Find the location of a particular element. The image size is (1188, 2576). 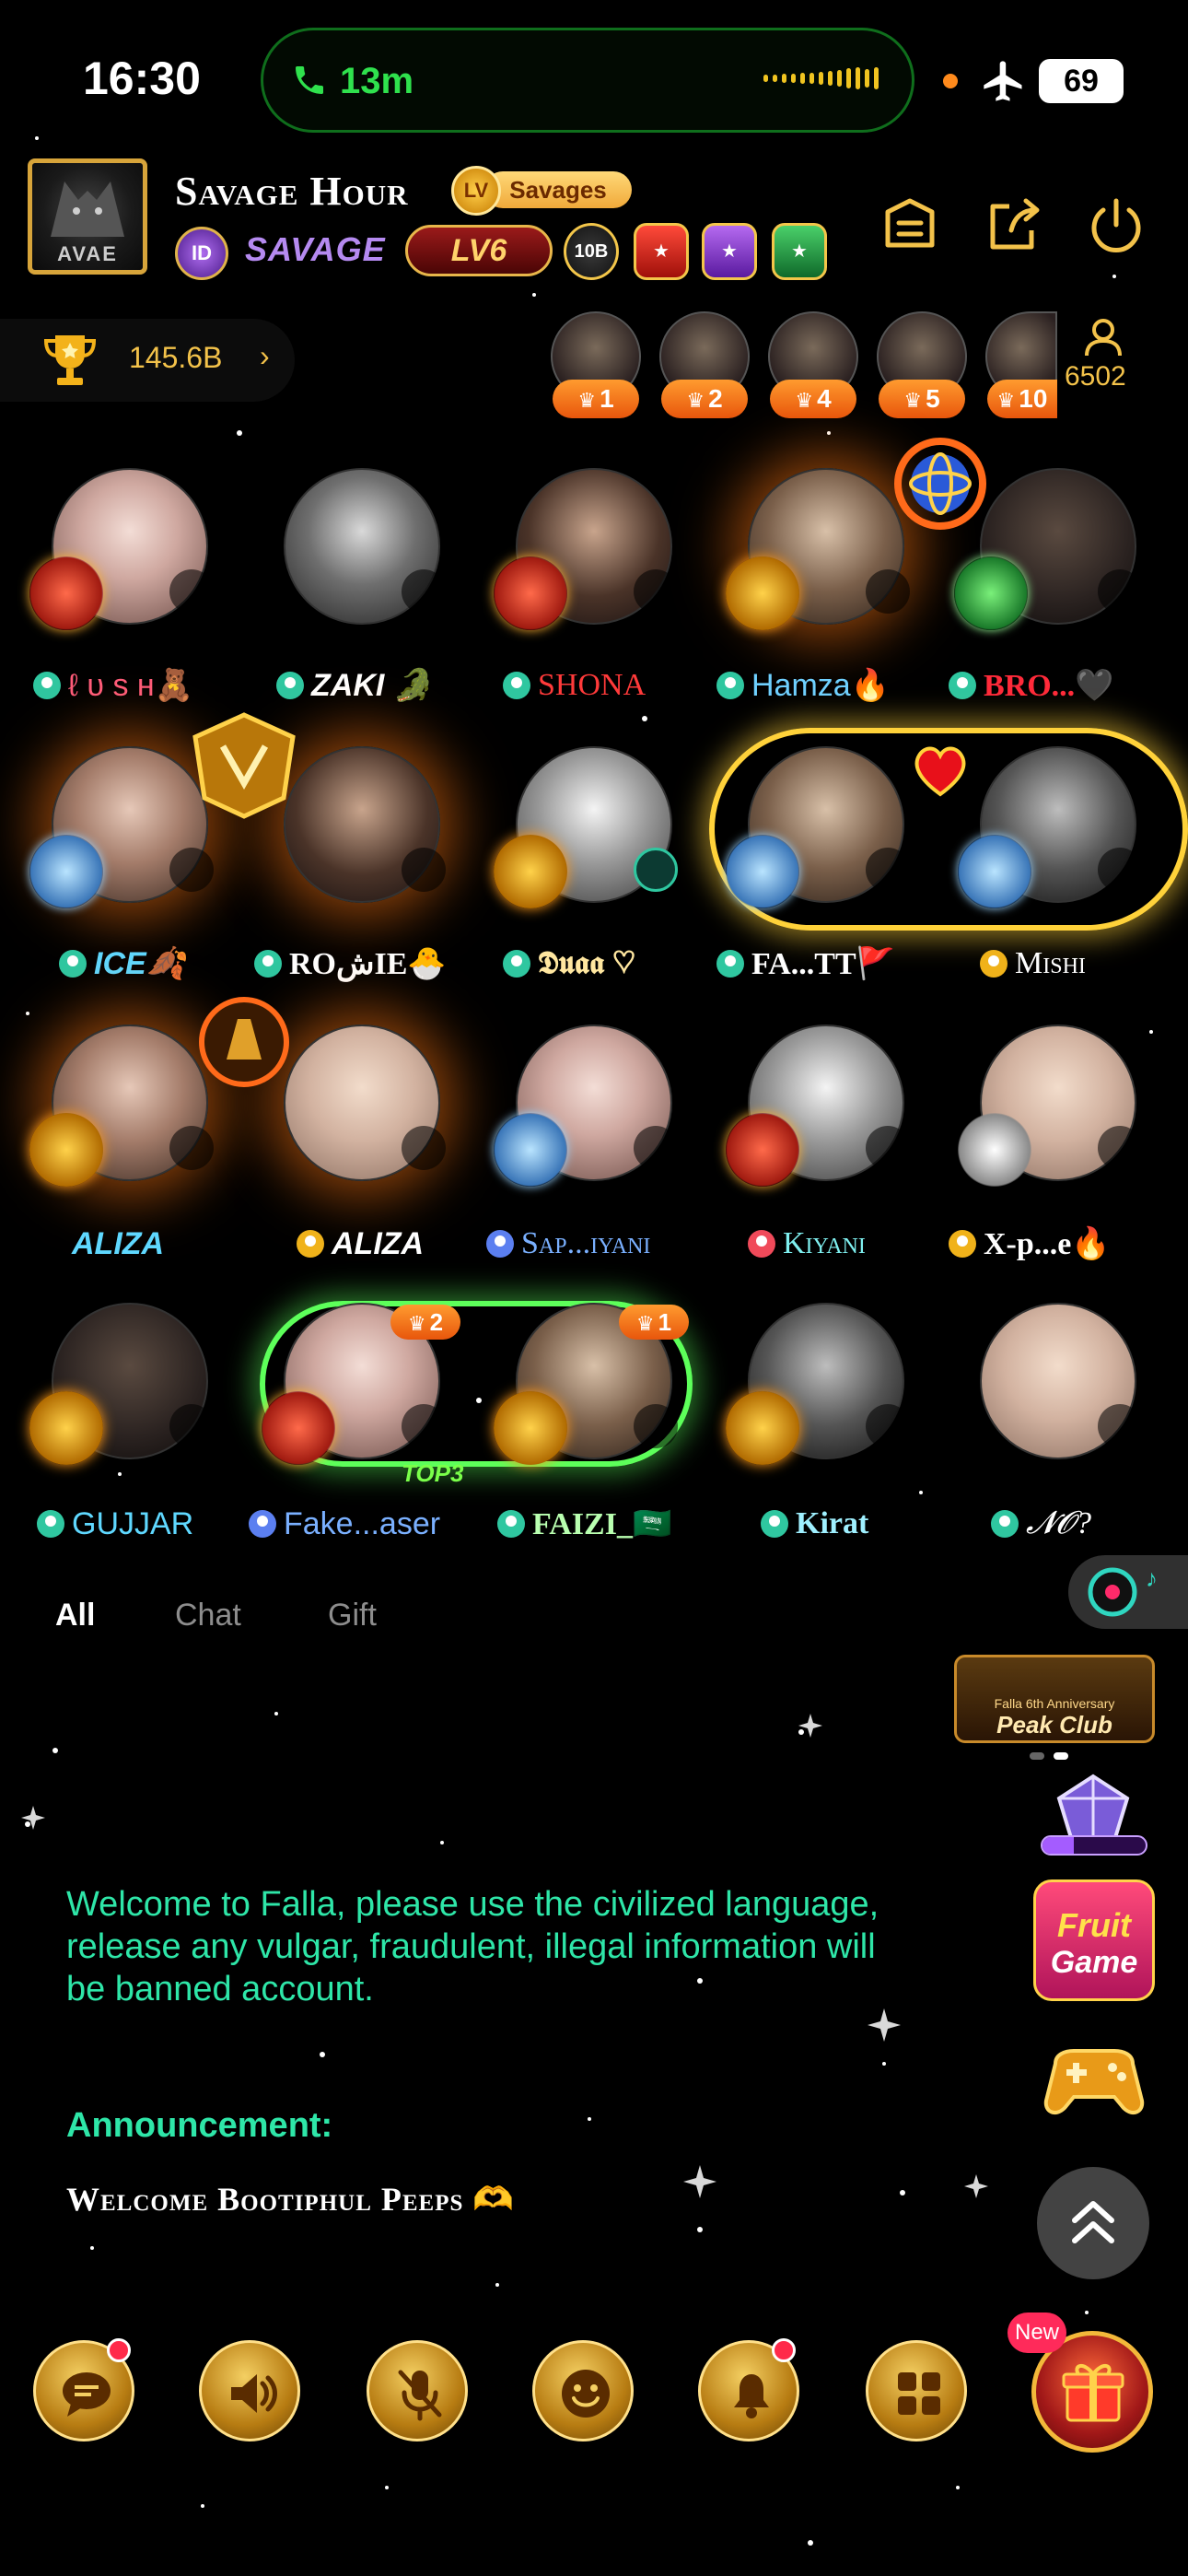

top-fan-rank: ♛ 1 is located at coordinates (596, 399).